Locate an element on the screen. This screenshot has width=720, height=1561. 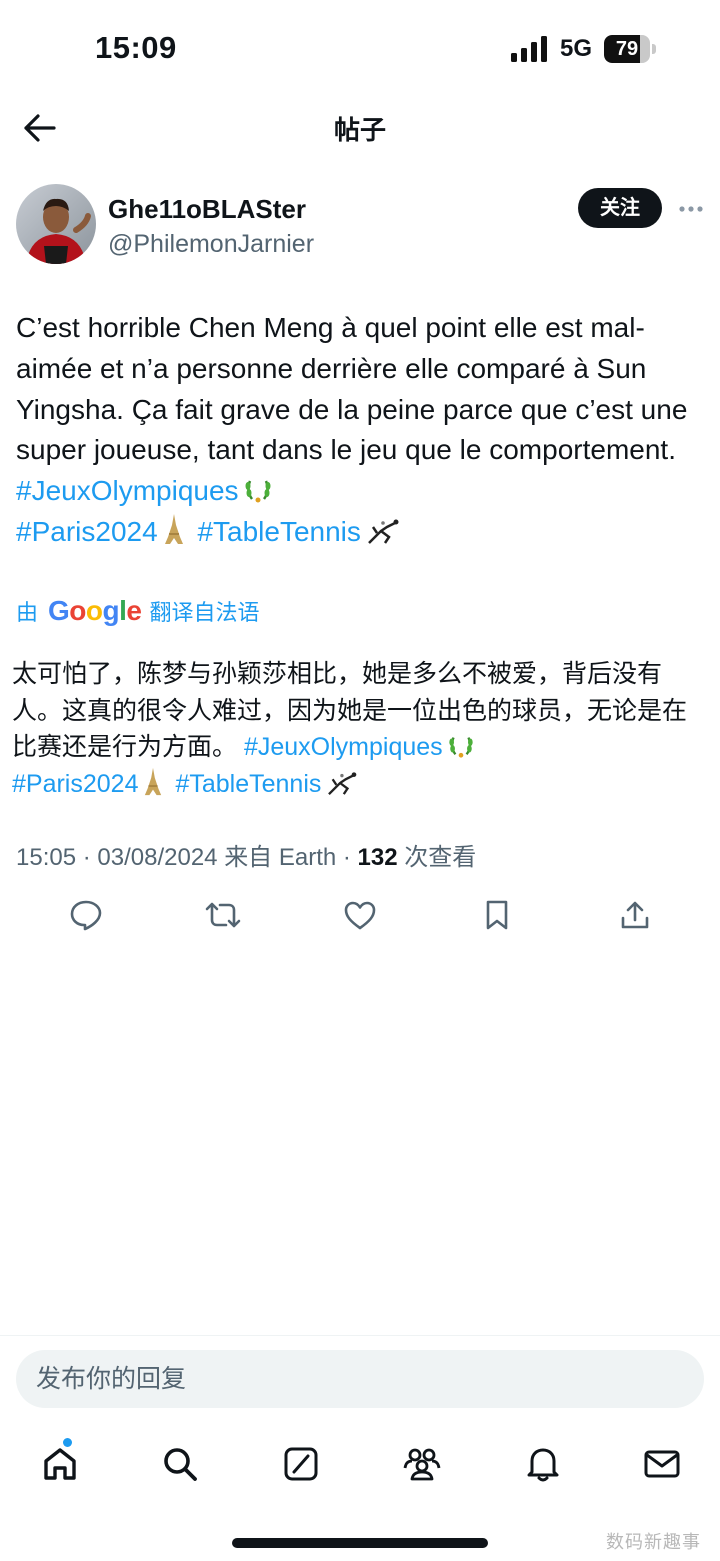
like-button is located at coordinates (360, 915).